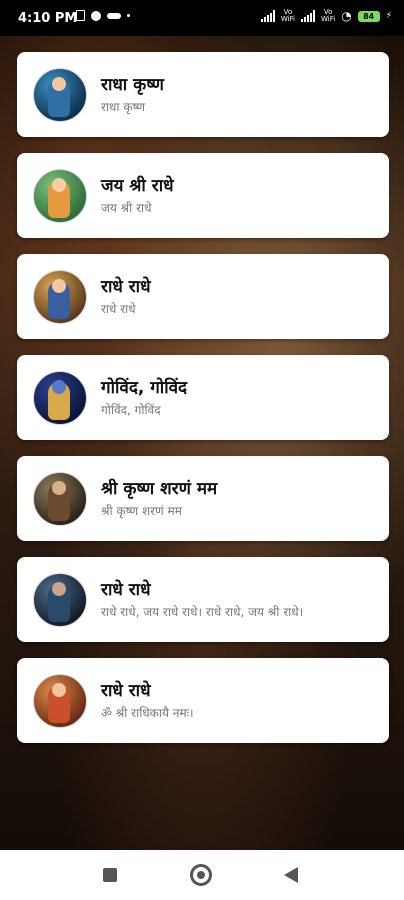 Image resolution: width=404 pixels, height=900 pixels. I want to click on home-button, so click(201, 875).